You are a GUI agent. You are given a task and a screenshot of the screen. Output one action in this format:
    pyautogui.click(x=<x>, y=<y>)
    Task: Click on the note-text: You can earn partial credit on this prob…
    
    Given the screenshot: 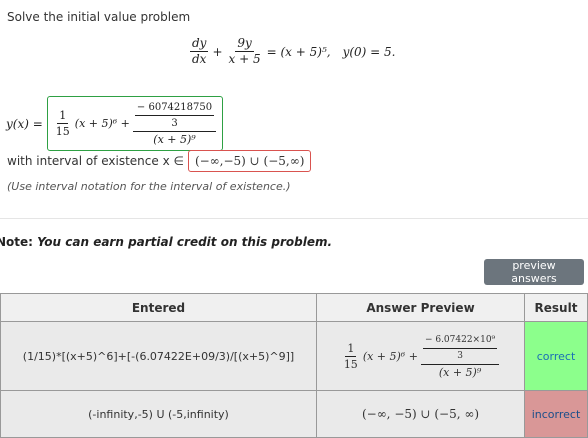 What is the action you would take?
    pyautogui.click(x=185, y=242)
    